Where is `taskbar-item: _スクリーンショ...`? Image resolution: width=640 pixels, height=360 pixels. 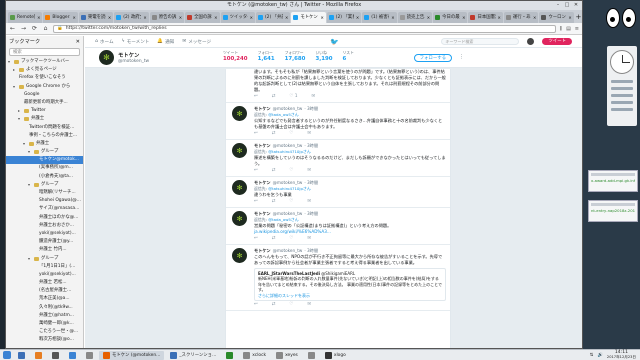
taskbar-item: _スクリーンショ... is located at coordinates (193, 355).